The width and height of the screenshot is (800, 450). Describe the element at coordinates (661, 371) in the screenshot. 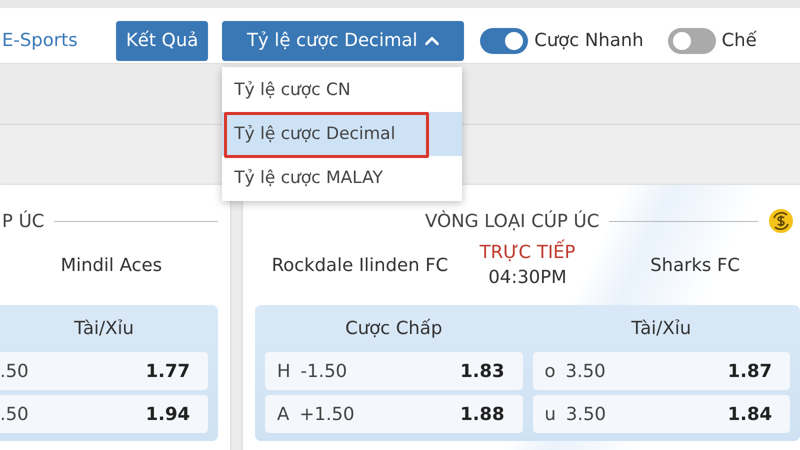

I see `odds-button: o 3.50 1.87` at that location.